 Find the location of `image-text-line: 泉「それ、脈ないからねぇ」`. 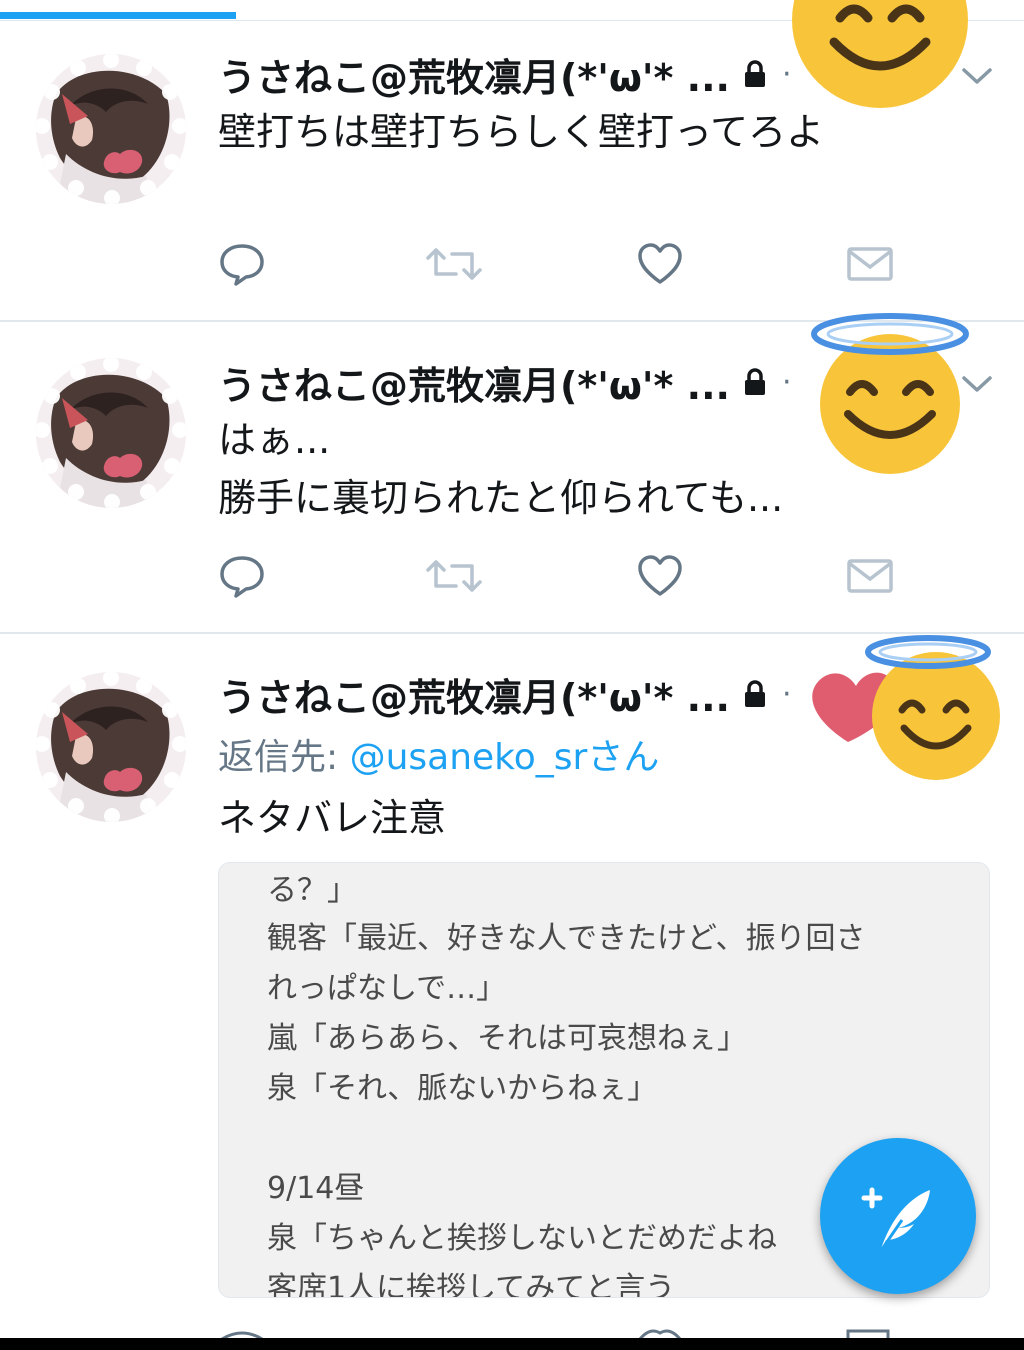

image-text-line: 泉「それ、脈ないからねぇ」 is located at coordinates (462, 1088).